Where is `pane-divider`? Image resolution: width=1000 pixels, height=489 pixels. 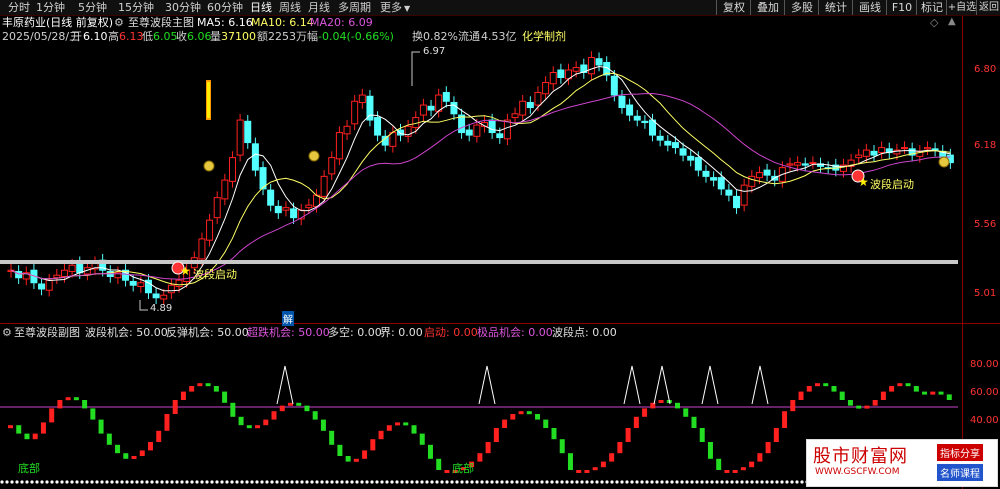
pane-divider is located at coordinates (500, 323).